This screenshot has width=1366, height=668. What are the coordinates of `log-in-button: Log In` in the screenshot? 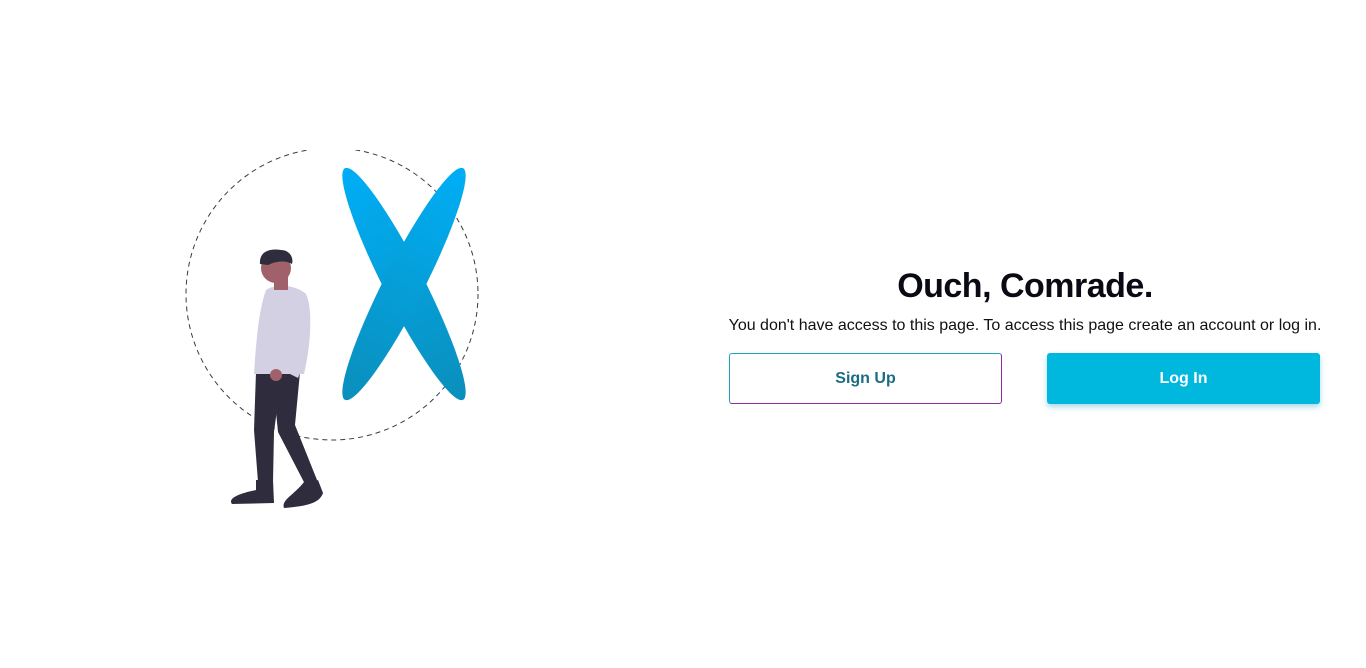 It's located at (1183, 378).